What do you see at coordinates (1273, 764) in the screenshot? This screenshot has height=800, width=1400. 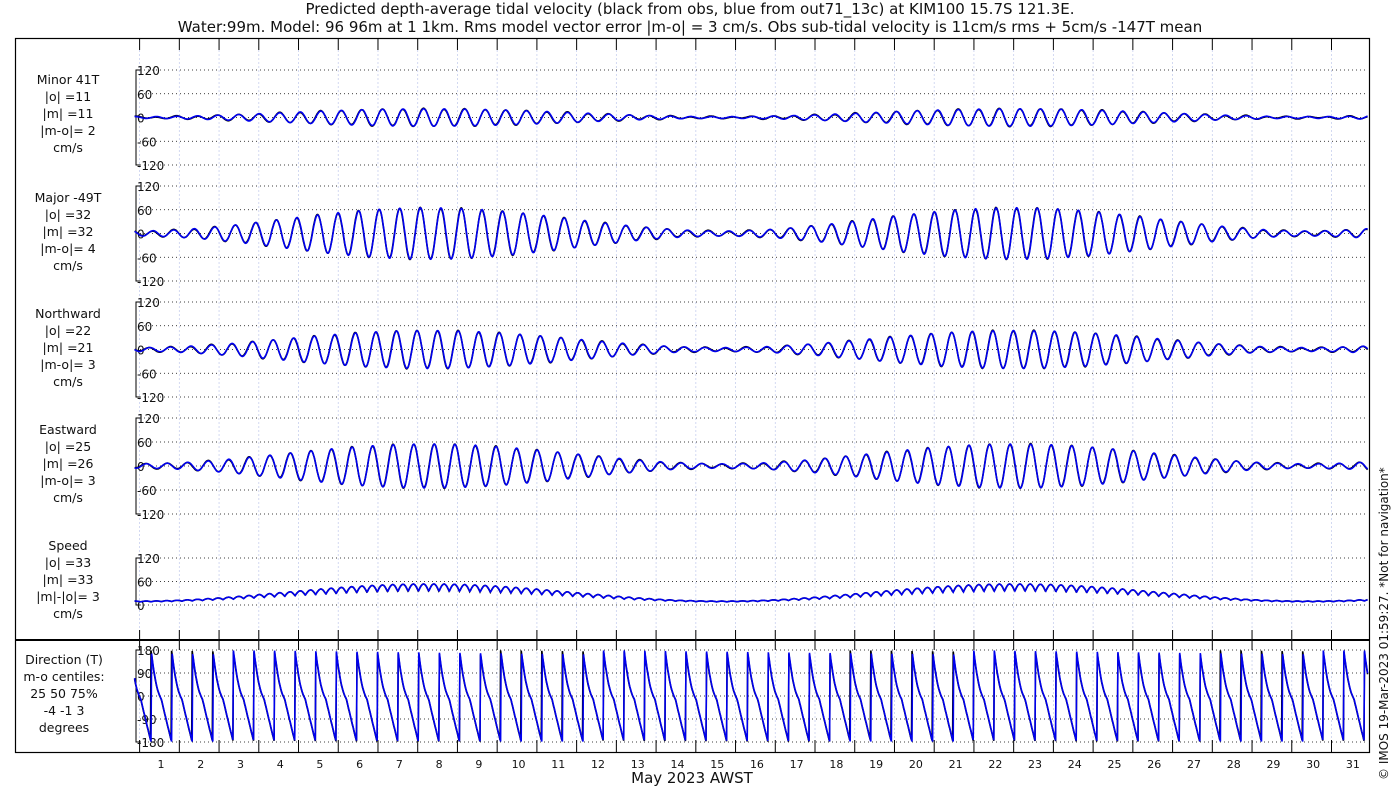 I see `x-tick-label: 29` at bounding box center [1273, 764].